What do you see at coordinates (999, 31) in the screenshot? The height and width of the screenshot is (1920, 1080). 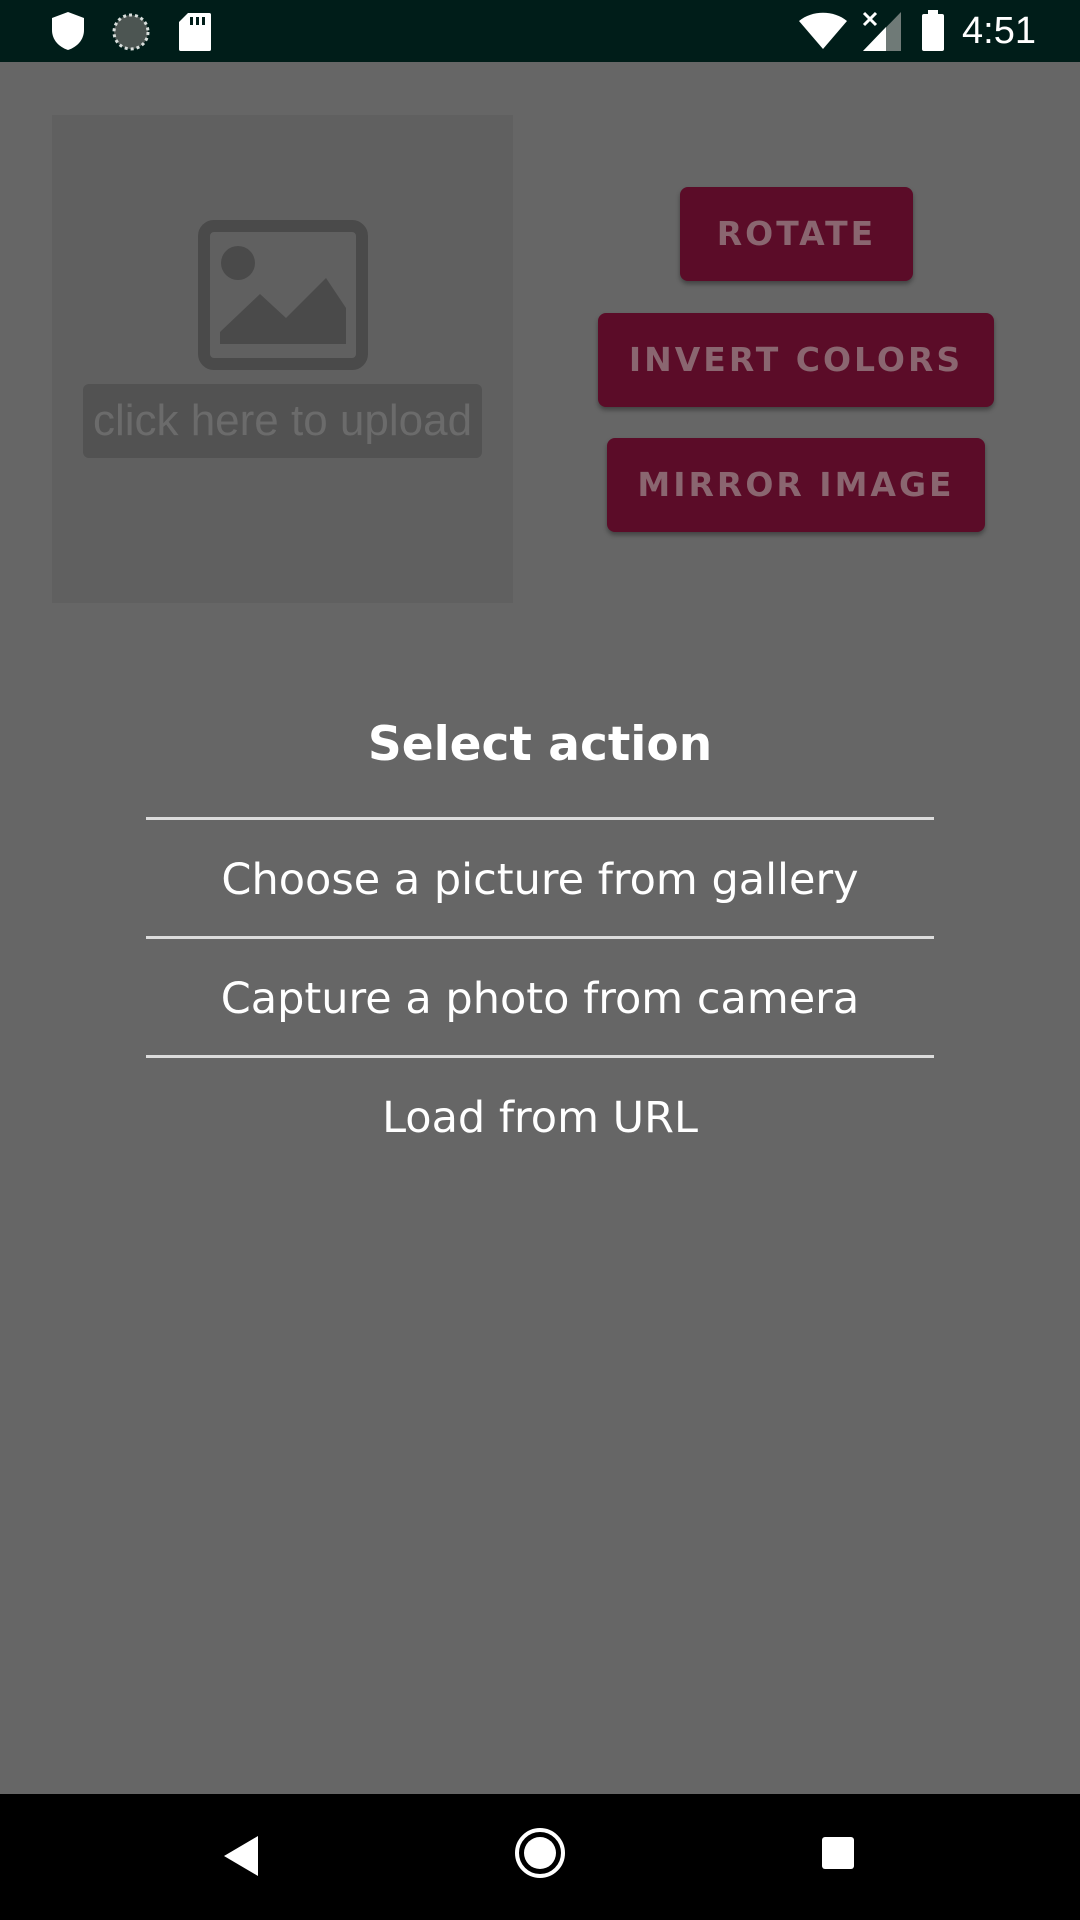 I see `status-time: 4:51` at bounding box center [999, 31].